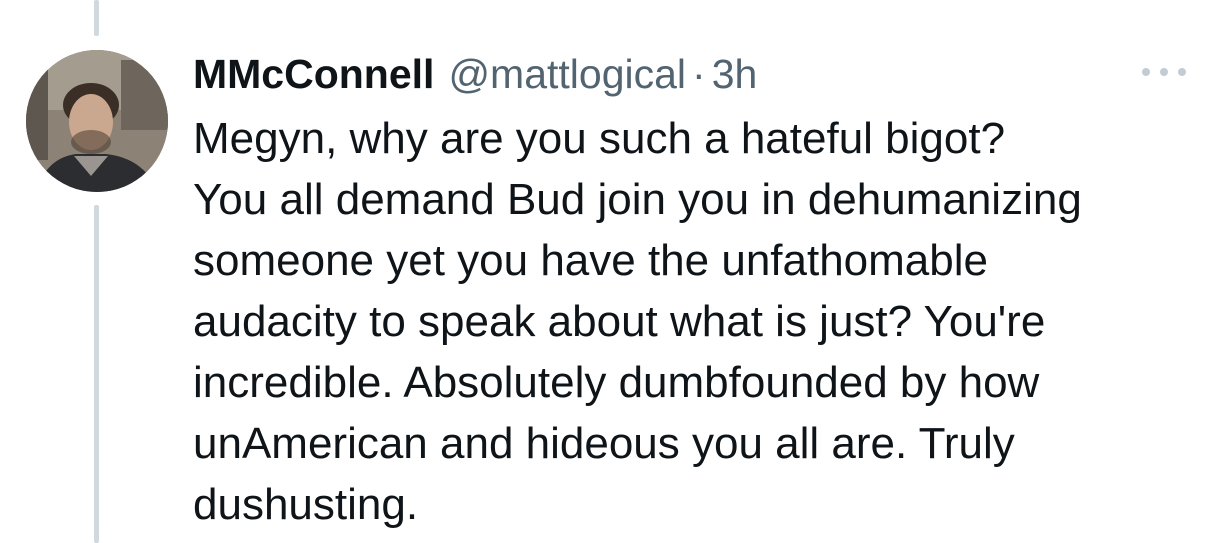  What do you see at coordinates (96, 374) in the screenshot?
I see `thread-line-bottom` at bounding box center [96, 374].